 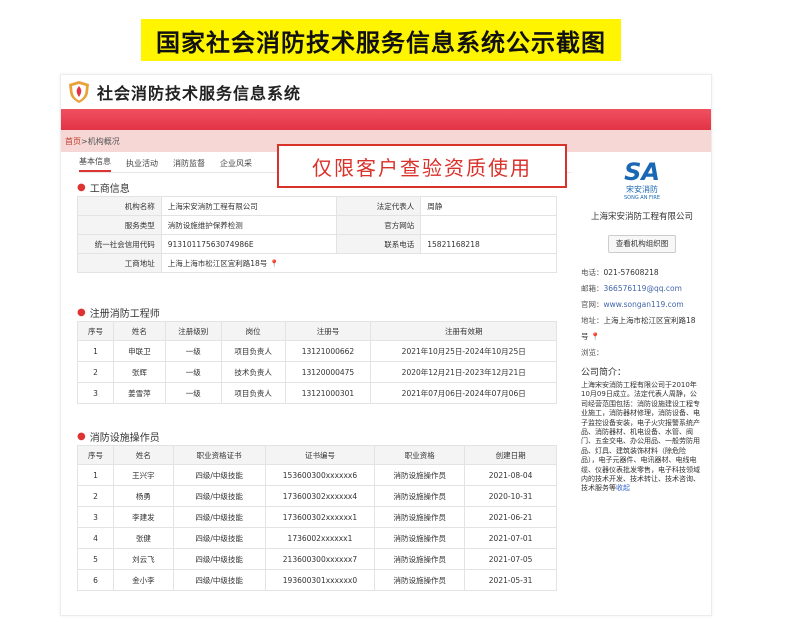 What do you see at coordinates (592, 288) in the screenshot?
I see `email-label: 邮箱：` at bounding box center [592, 288].